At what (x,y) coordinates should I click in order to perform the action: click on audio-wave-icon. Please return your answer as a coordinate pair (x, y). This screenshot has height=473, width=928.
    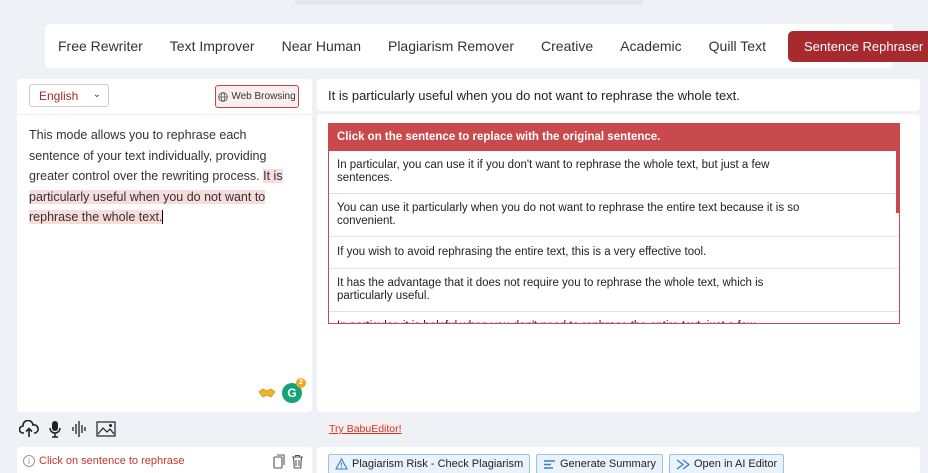
    Looking at the image, I should click on (79, 429).